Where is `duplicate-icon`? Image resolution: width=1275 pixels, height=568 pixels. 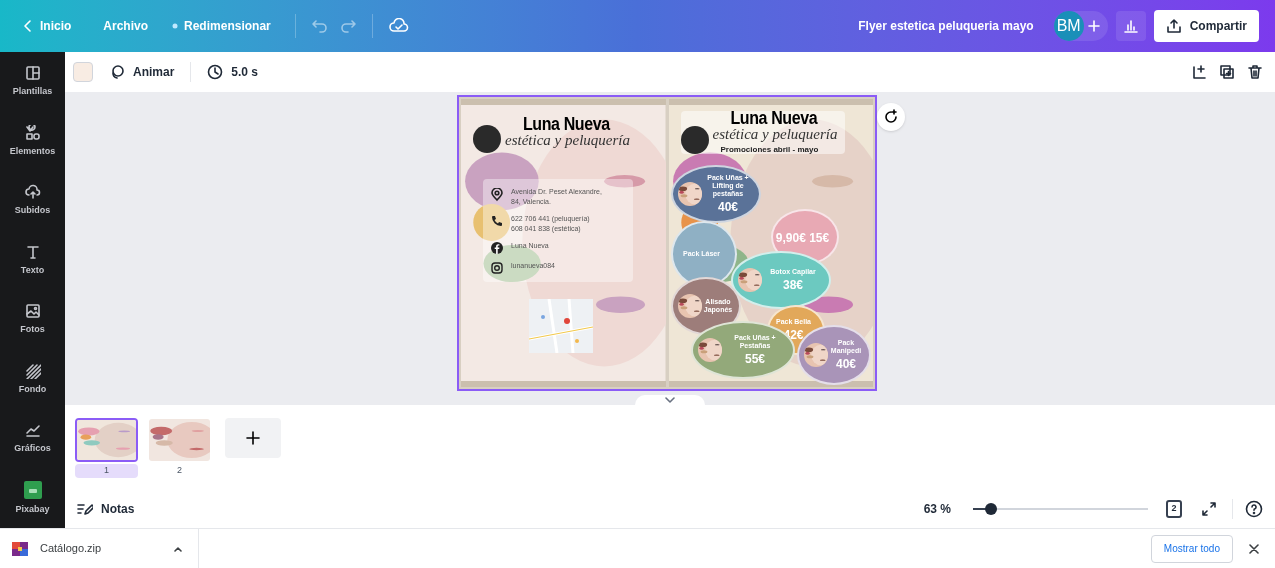 duplicate-icon is located at coordinates (1227, 72).